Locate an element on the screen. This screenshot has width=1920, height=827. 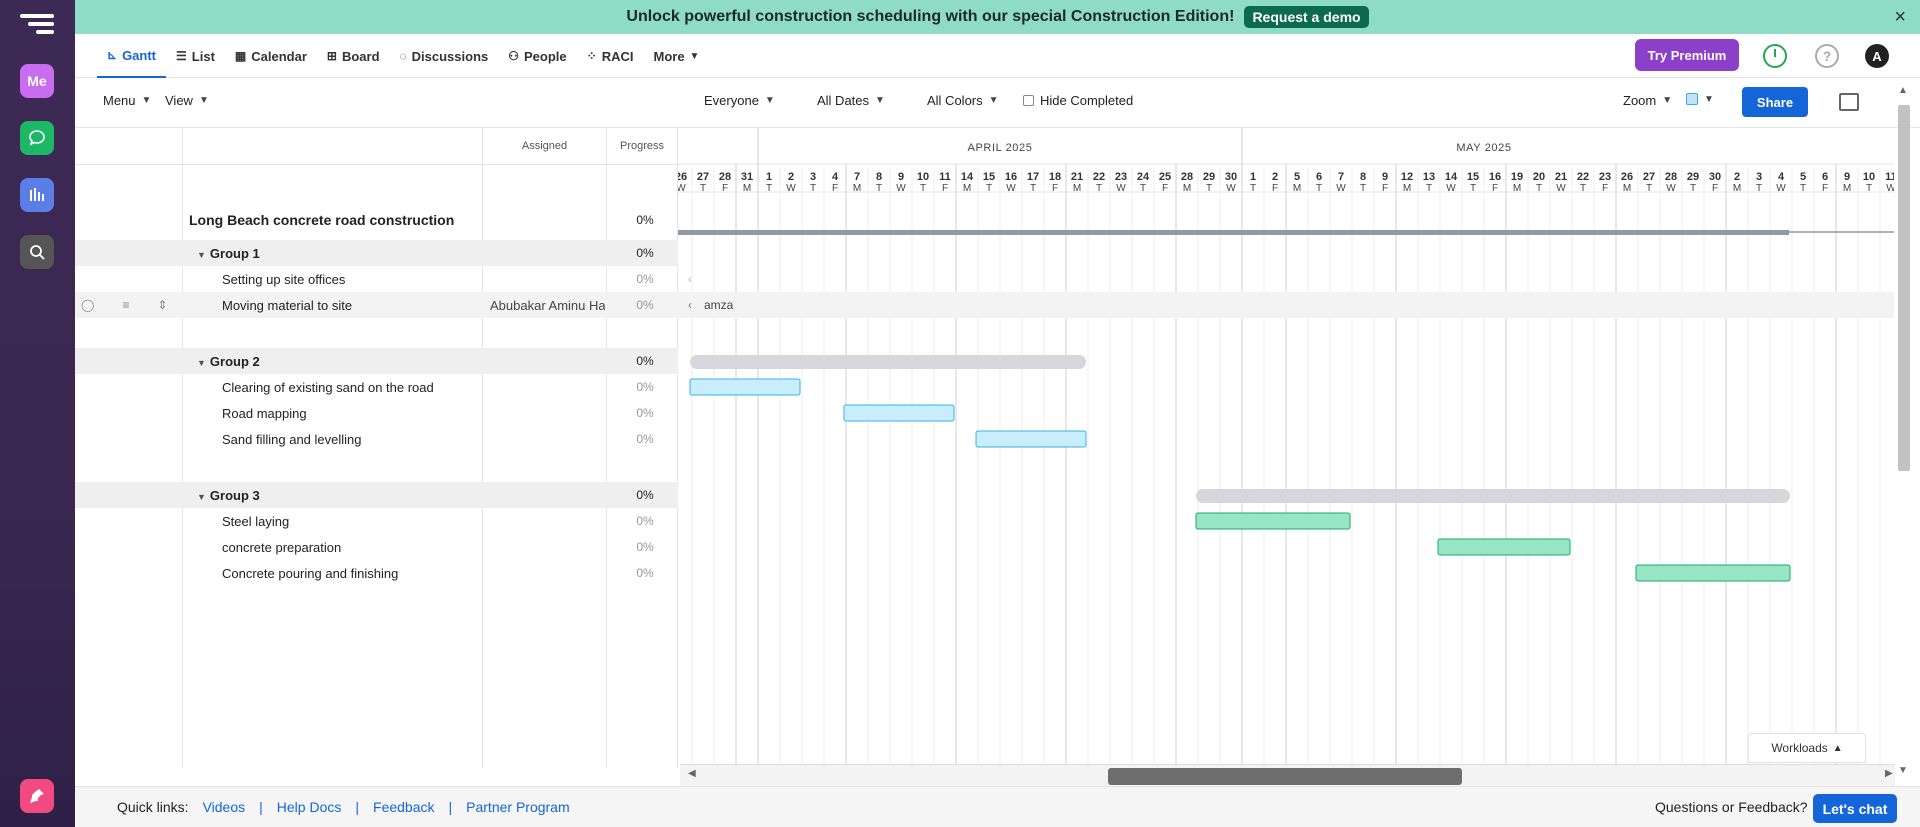
close-icon: × is located at coordinates (1900, 17).